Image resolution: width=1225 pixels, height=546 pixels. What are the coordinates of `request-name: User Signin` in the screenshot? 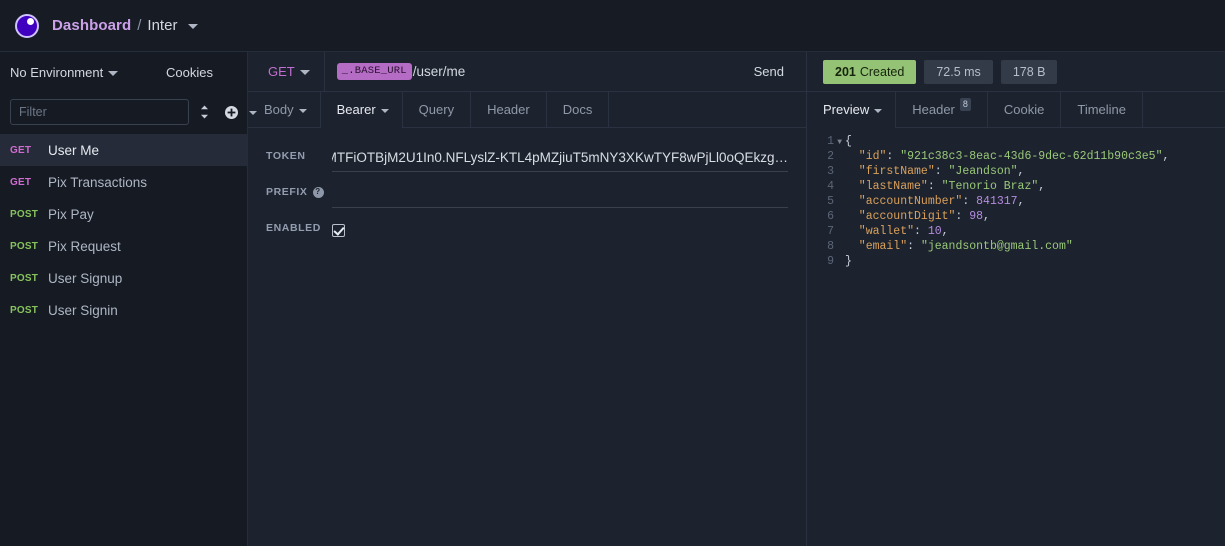 It's located at (83, 310).